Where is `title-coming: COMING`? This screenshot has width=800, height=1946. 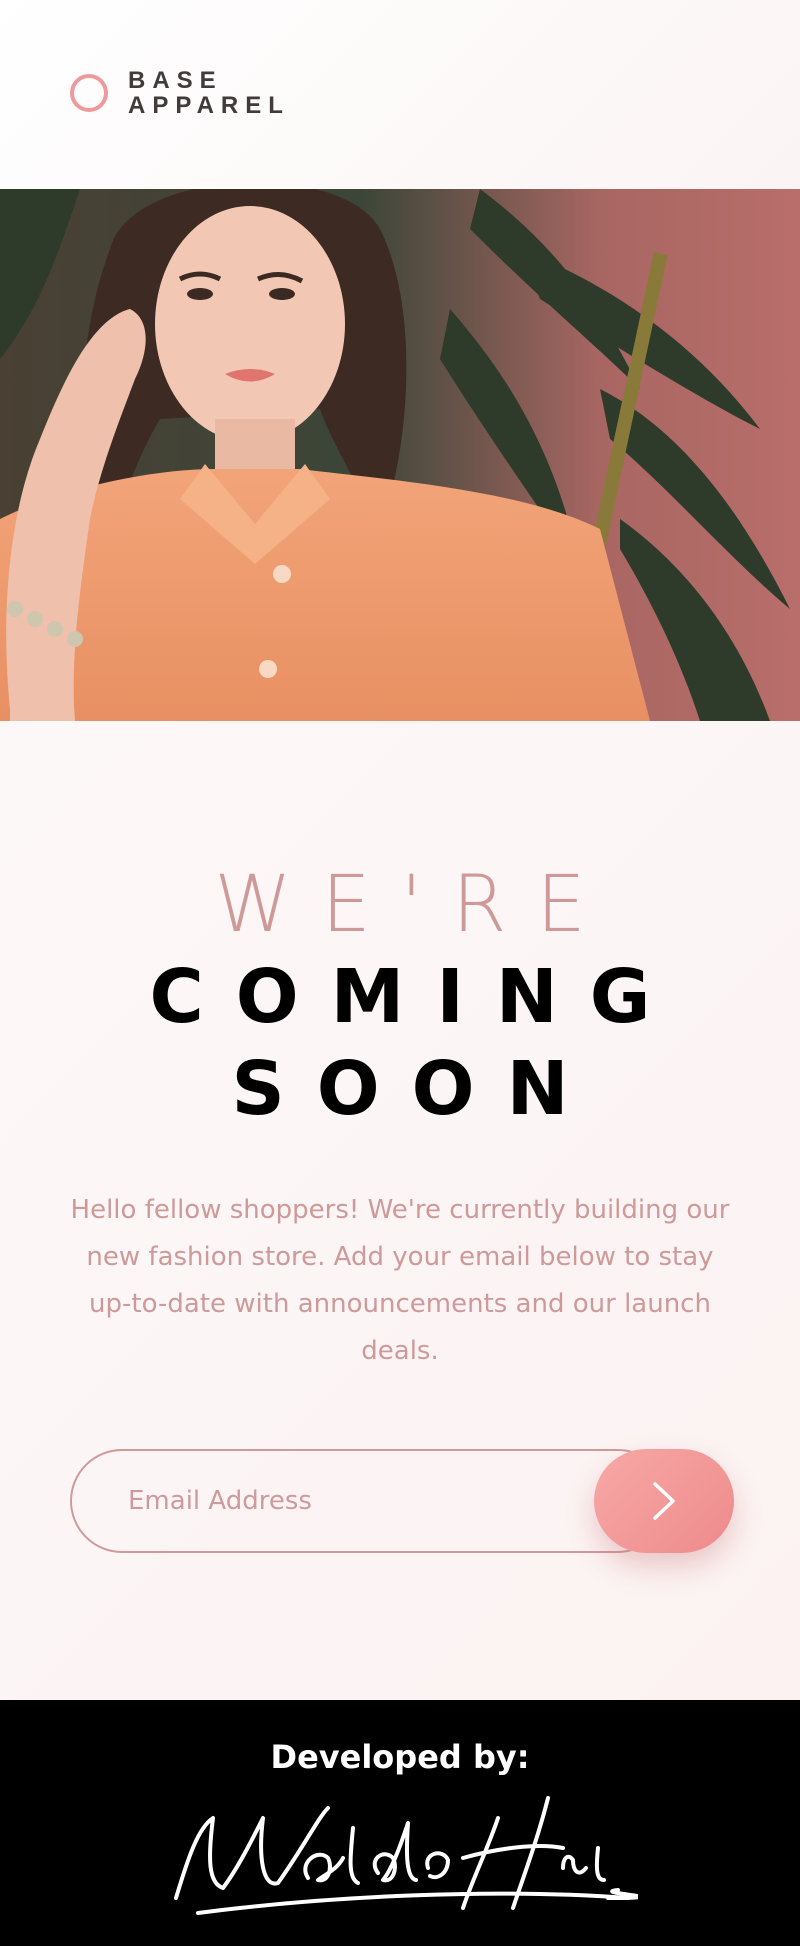 title-coming: COMING is located at coordinates (416, 997).